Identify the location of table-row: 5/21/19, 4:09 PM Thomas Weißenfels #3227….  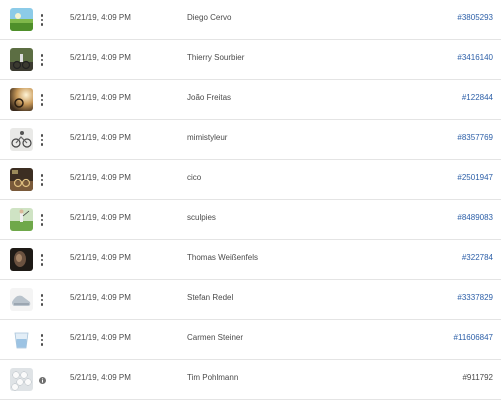
(250, 260).